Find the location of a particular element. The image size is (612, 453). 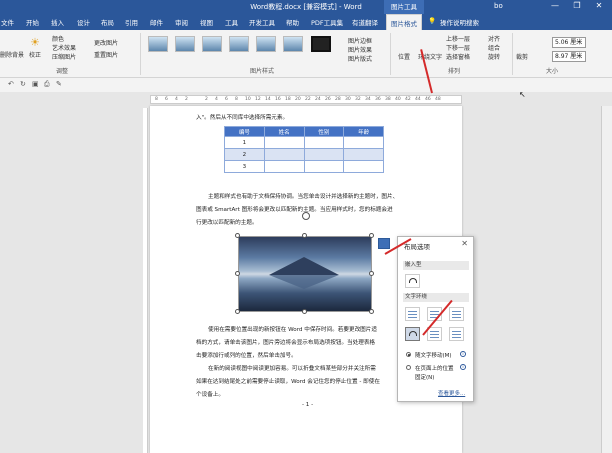

ruler-tick: 44 is located at coordinates (418, 99).